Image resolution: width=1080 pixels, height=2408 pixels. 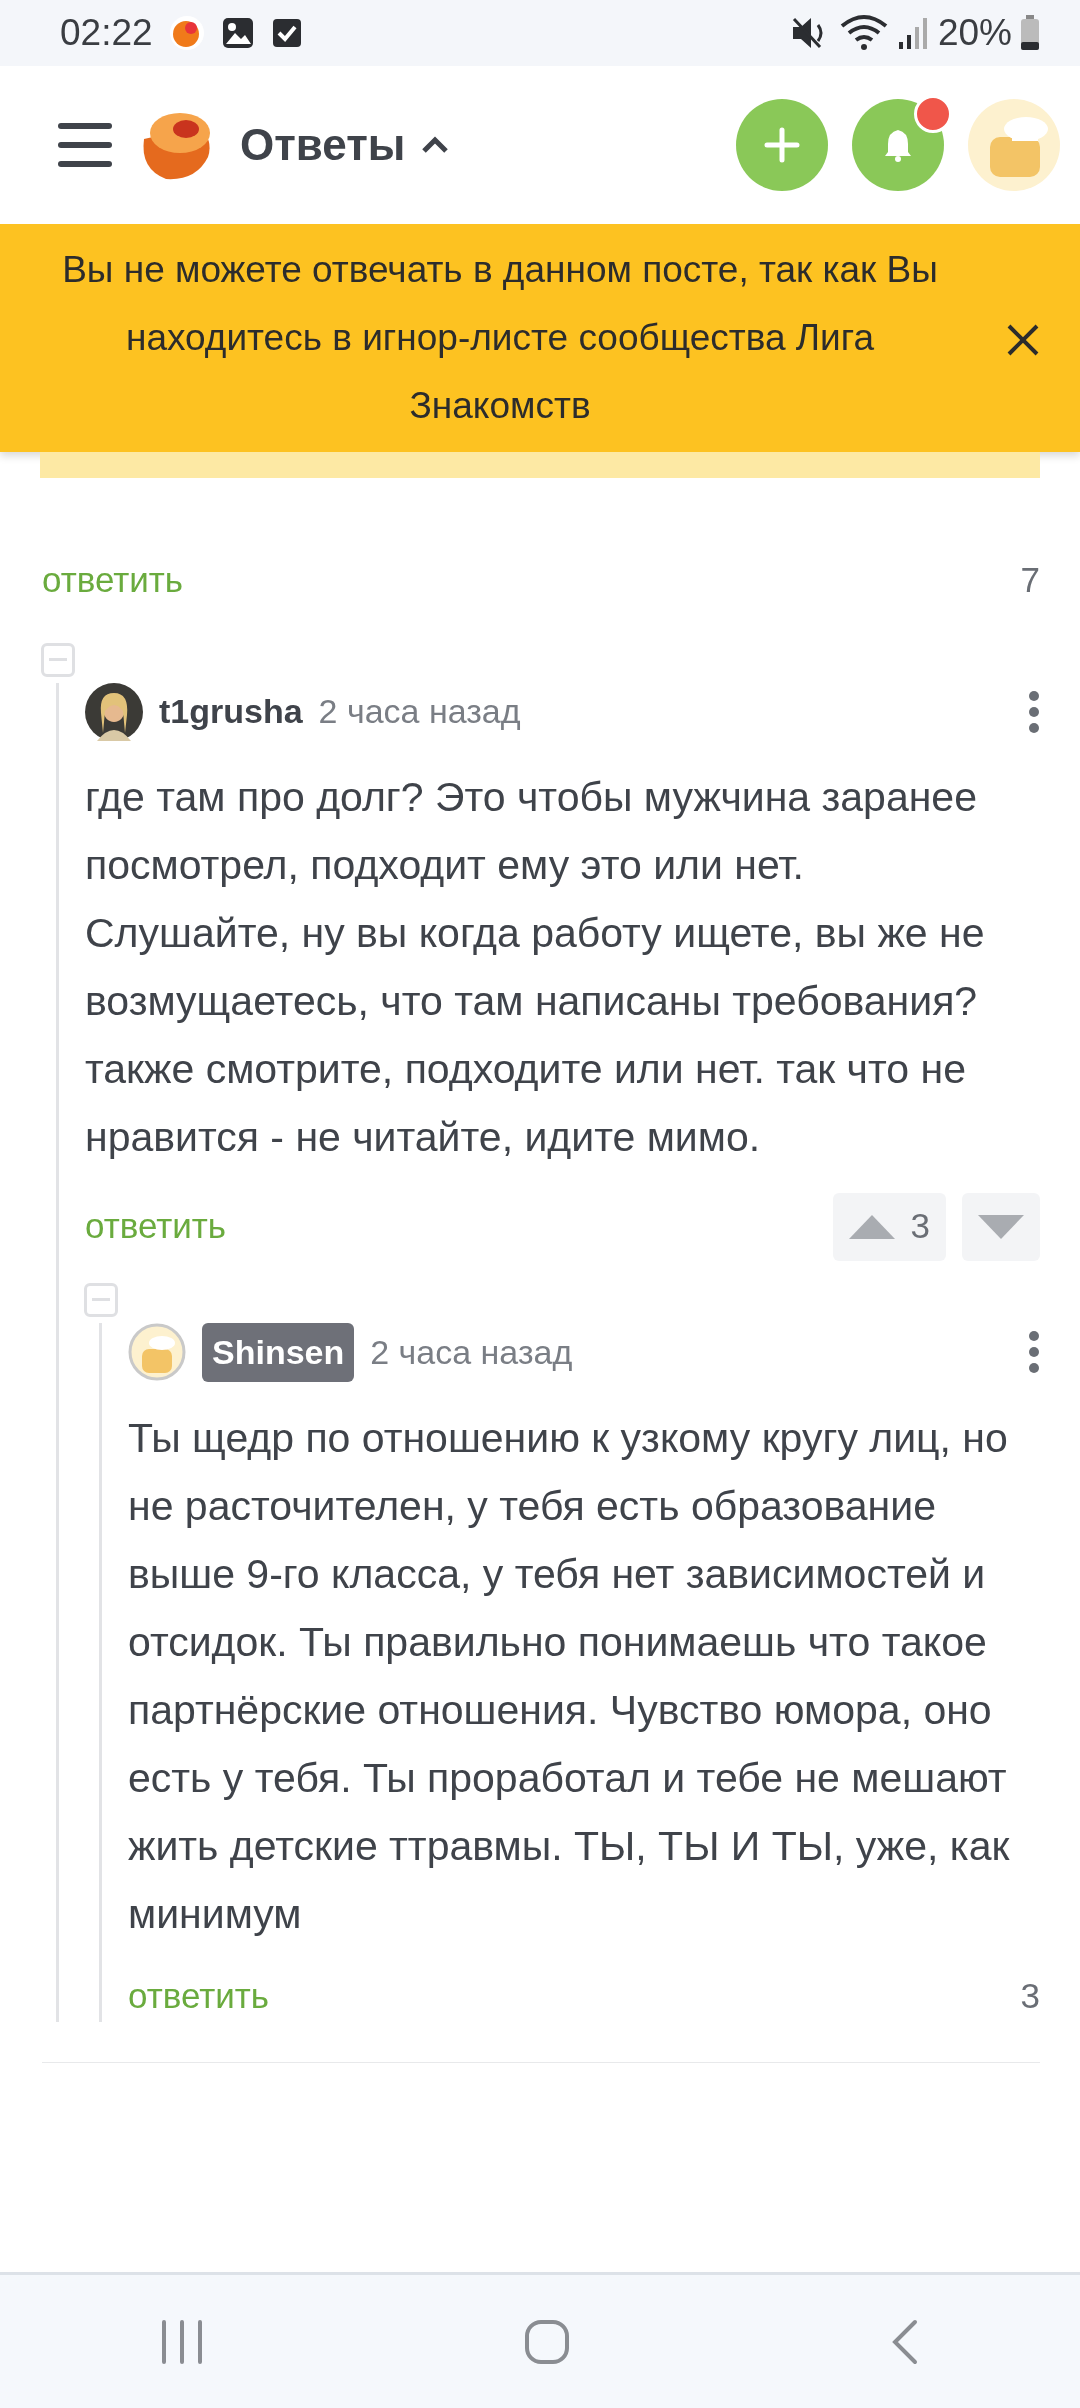 What do you see at coordinates (535, 967) in the screenshot?
I see `comment-text: где там про долг? Это чтобы мужчина заранее посмотрел, подходит ему это или нет. Слушайте, ну вы когда работу ищете, вы же не возмущаетесь, что там написаны требования? также смотрите, подходите или нет. так что не нравится - не читайте, идите мимо.` at bounding box center [535, 967].